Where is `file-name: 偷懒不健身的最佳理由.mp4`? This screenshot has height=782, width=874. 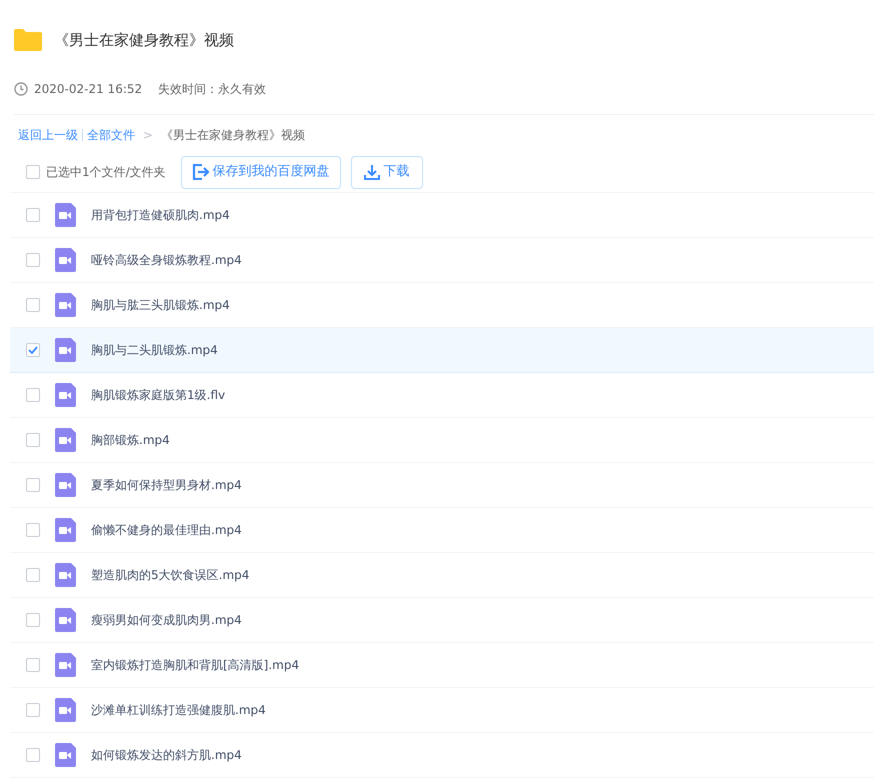
file-name: 偷懒不健身的最佳理由.mp4 is located at coordinates (166, 530).